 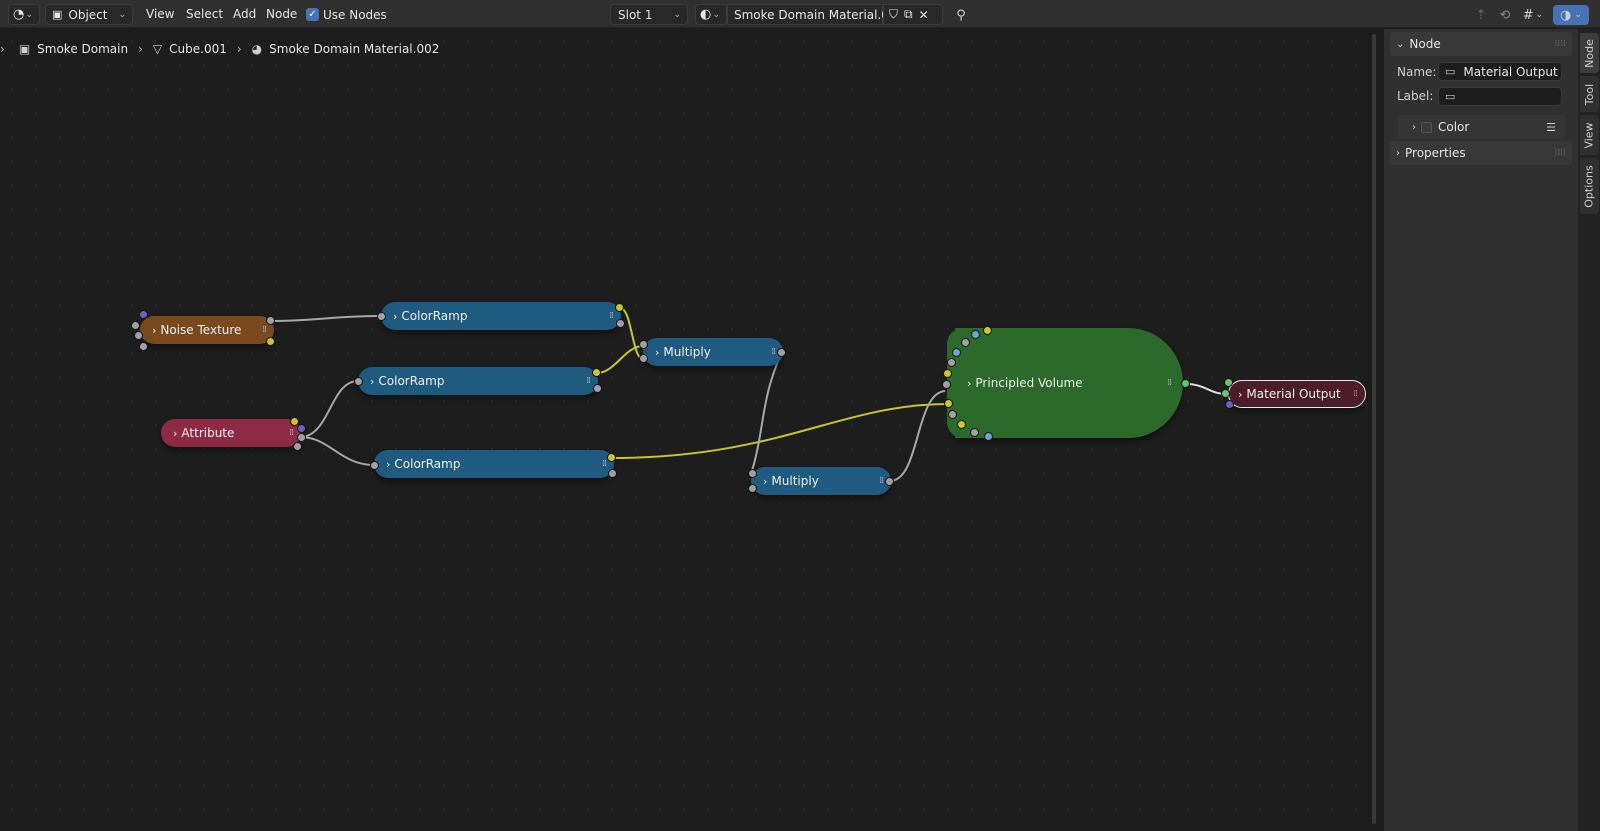 I want to click on browse-material-button: ◐ ⌄, so click(x=711, y=14).